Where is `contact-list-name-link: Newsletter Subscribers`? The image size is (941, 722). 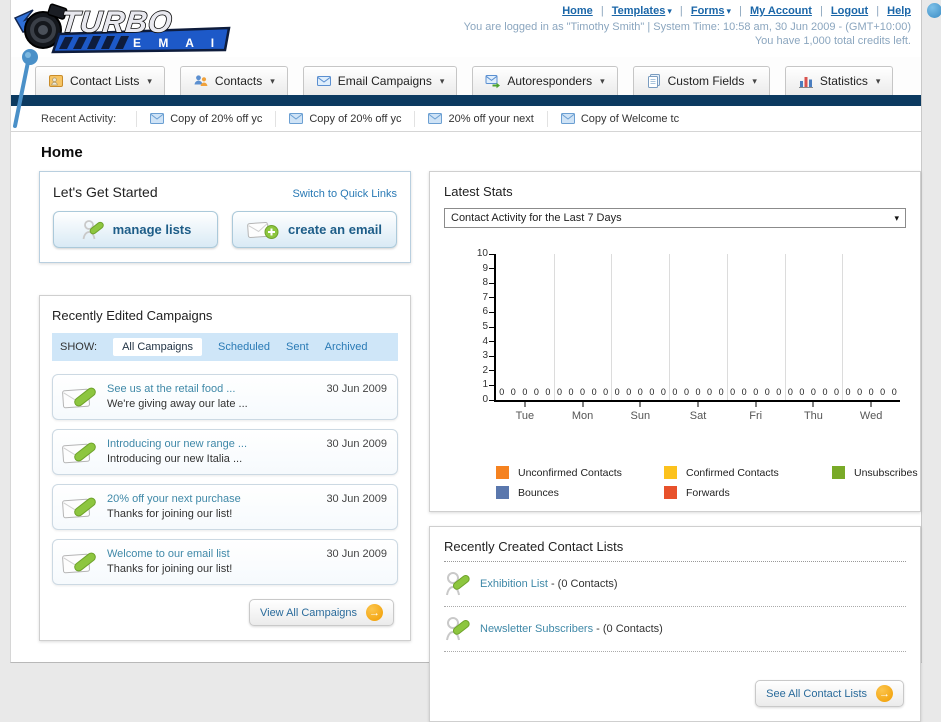
contact-list-name-link: Newsletter Subscribers is located at coordinates (536, 629).